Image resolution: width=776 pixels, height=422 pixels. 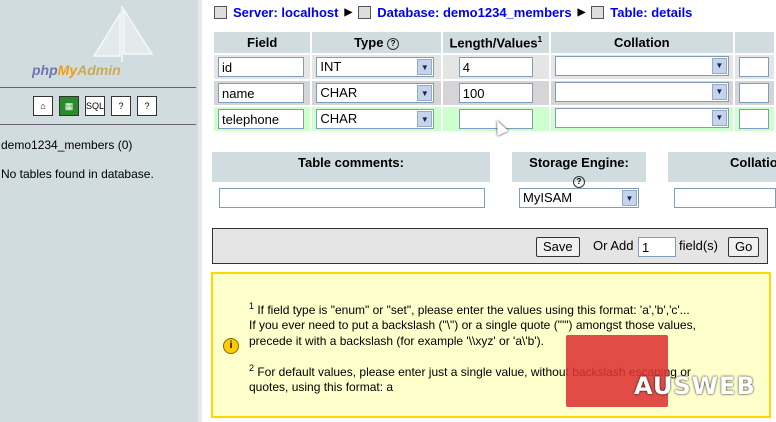 What do you see at coordinates (286, 12) in the screenshot?
I see `breadcrumb-server: Server: localhost` at bounding box center [286, 12].